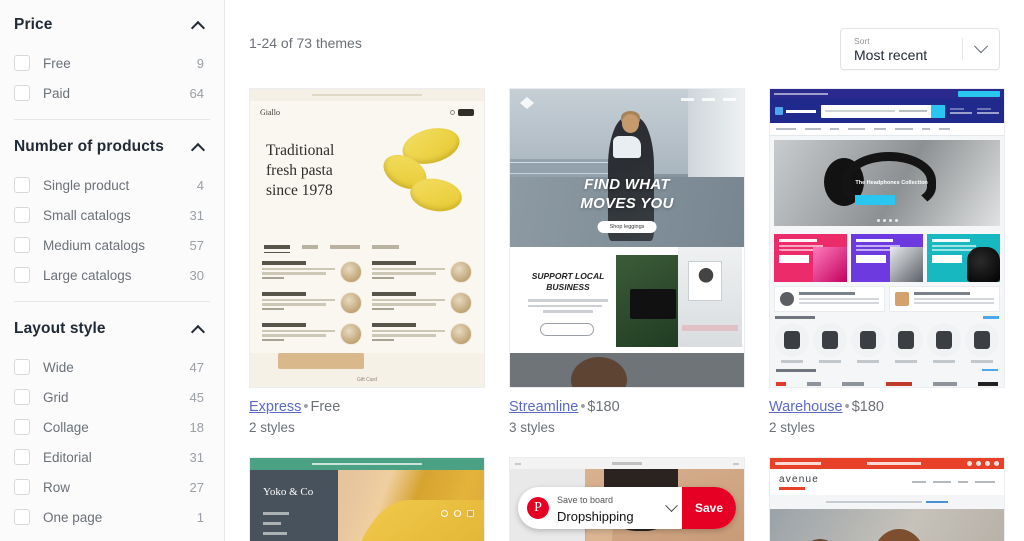 The height and width of the screenshot is (541, 1024). I want to click on promo-bar, so click(887, 502).